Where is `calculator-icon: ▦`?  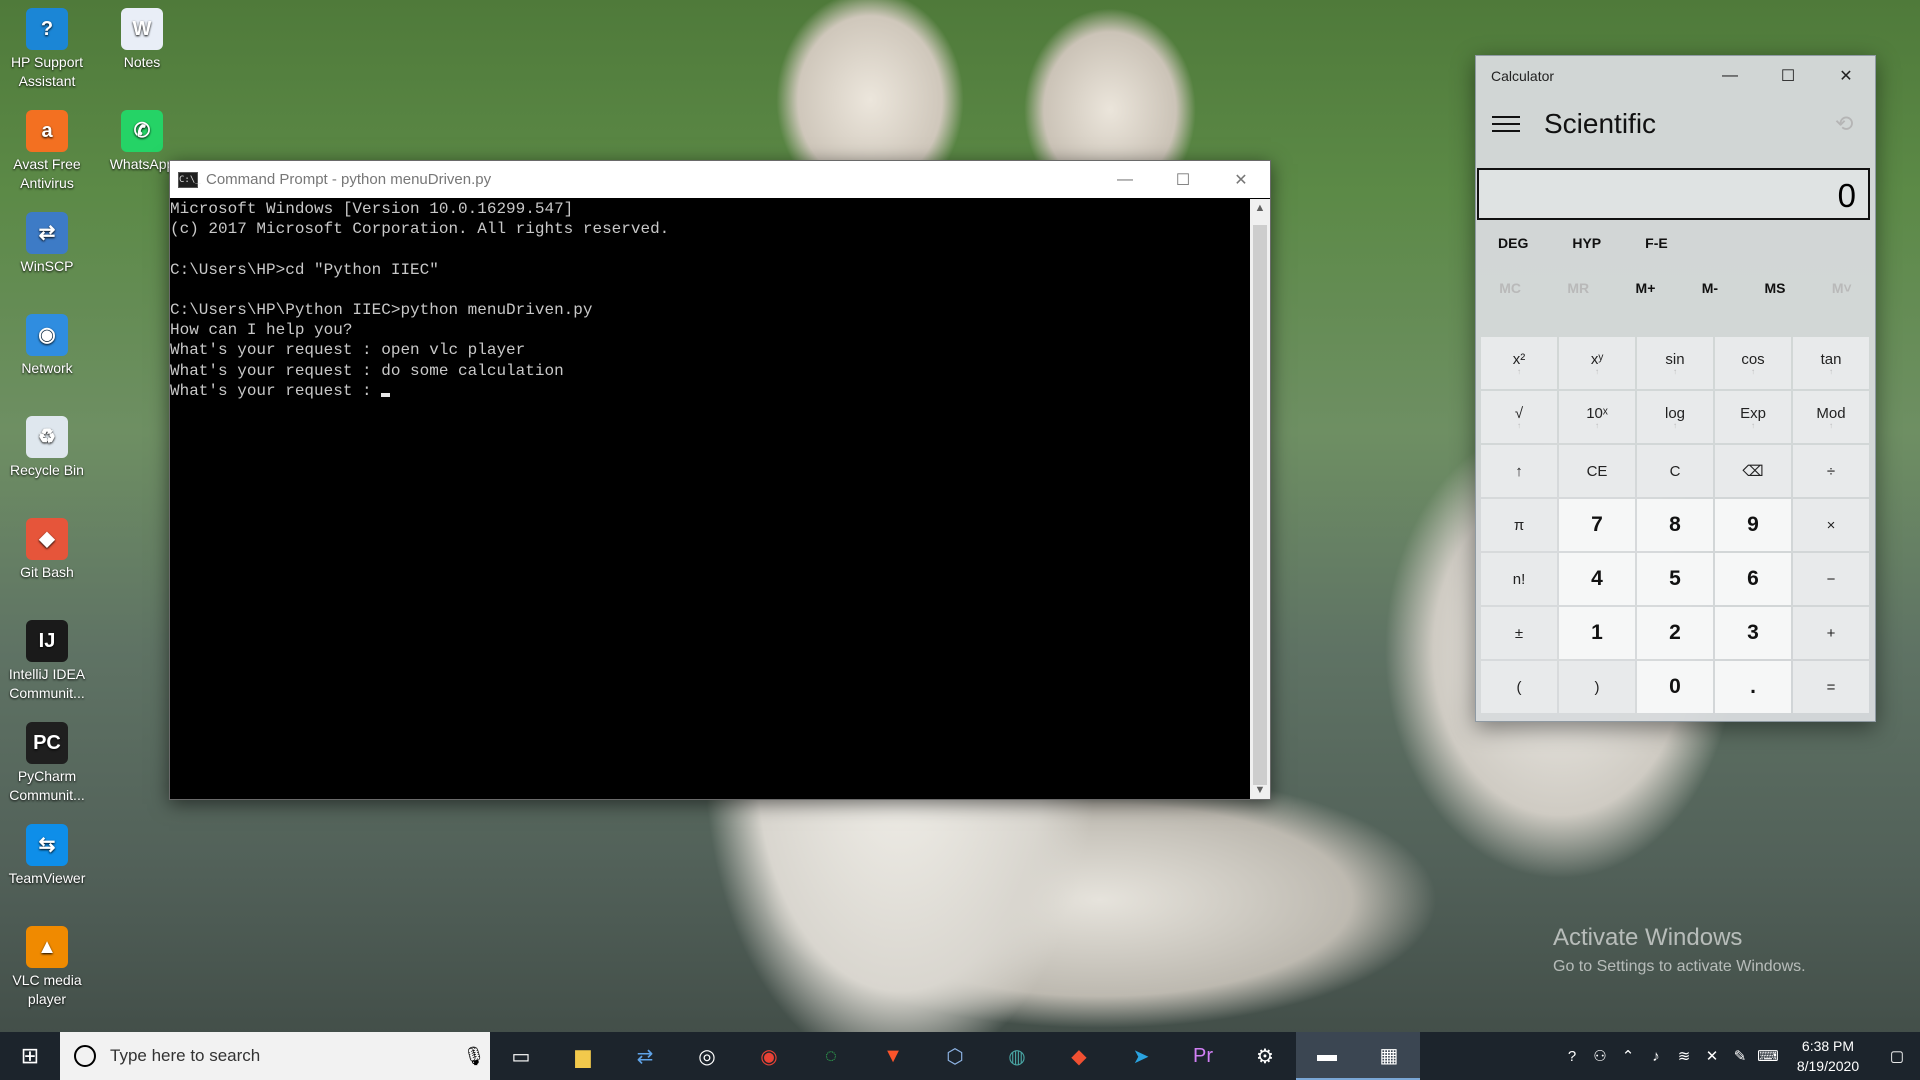 calculator-icon: ▦ is located at coordinates (1389, 1056).